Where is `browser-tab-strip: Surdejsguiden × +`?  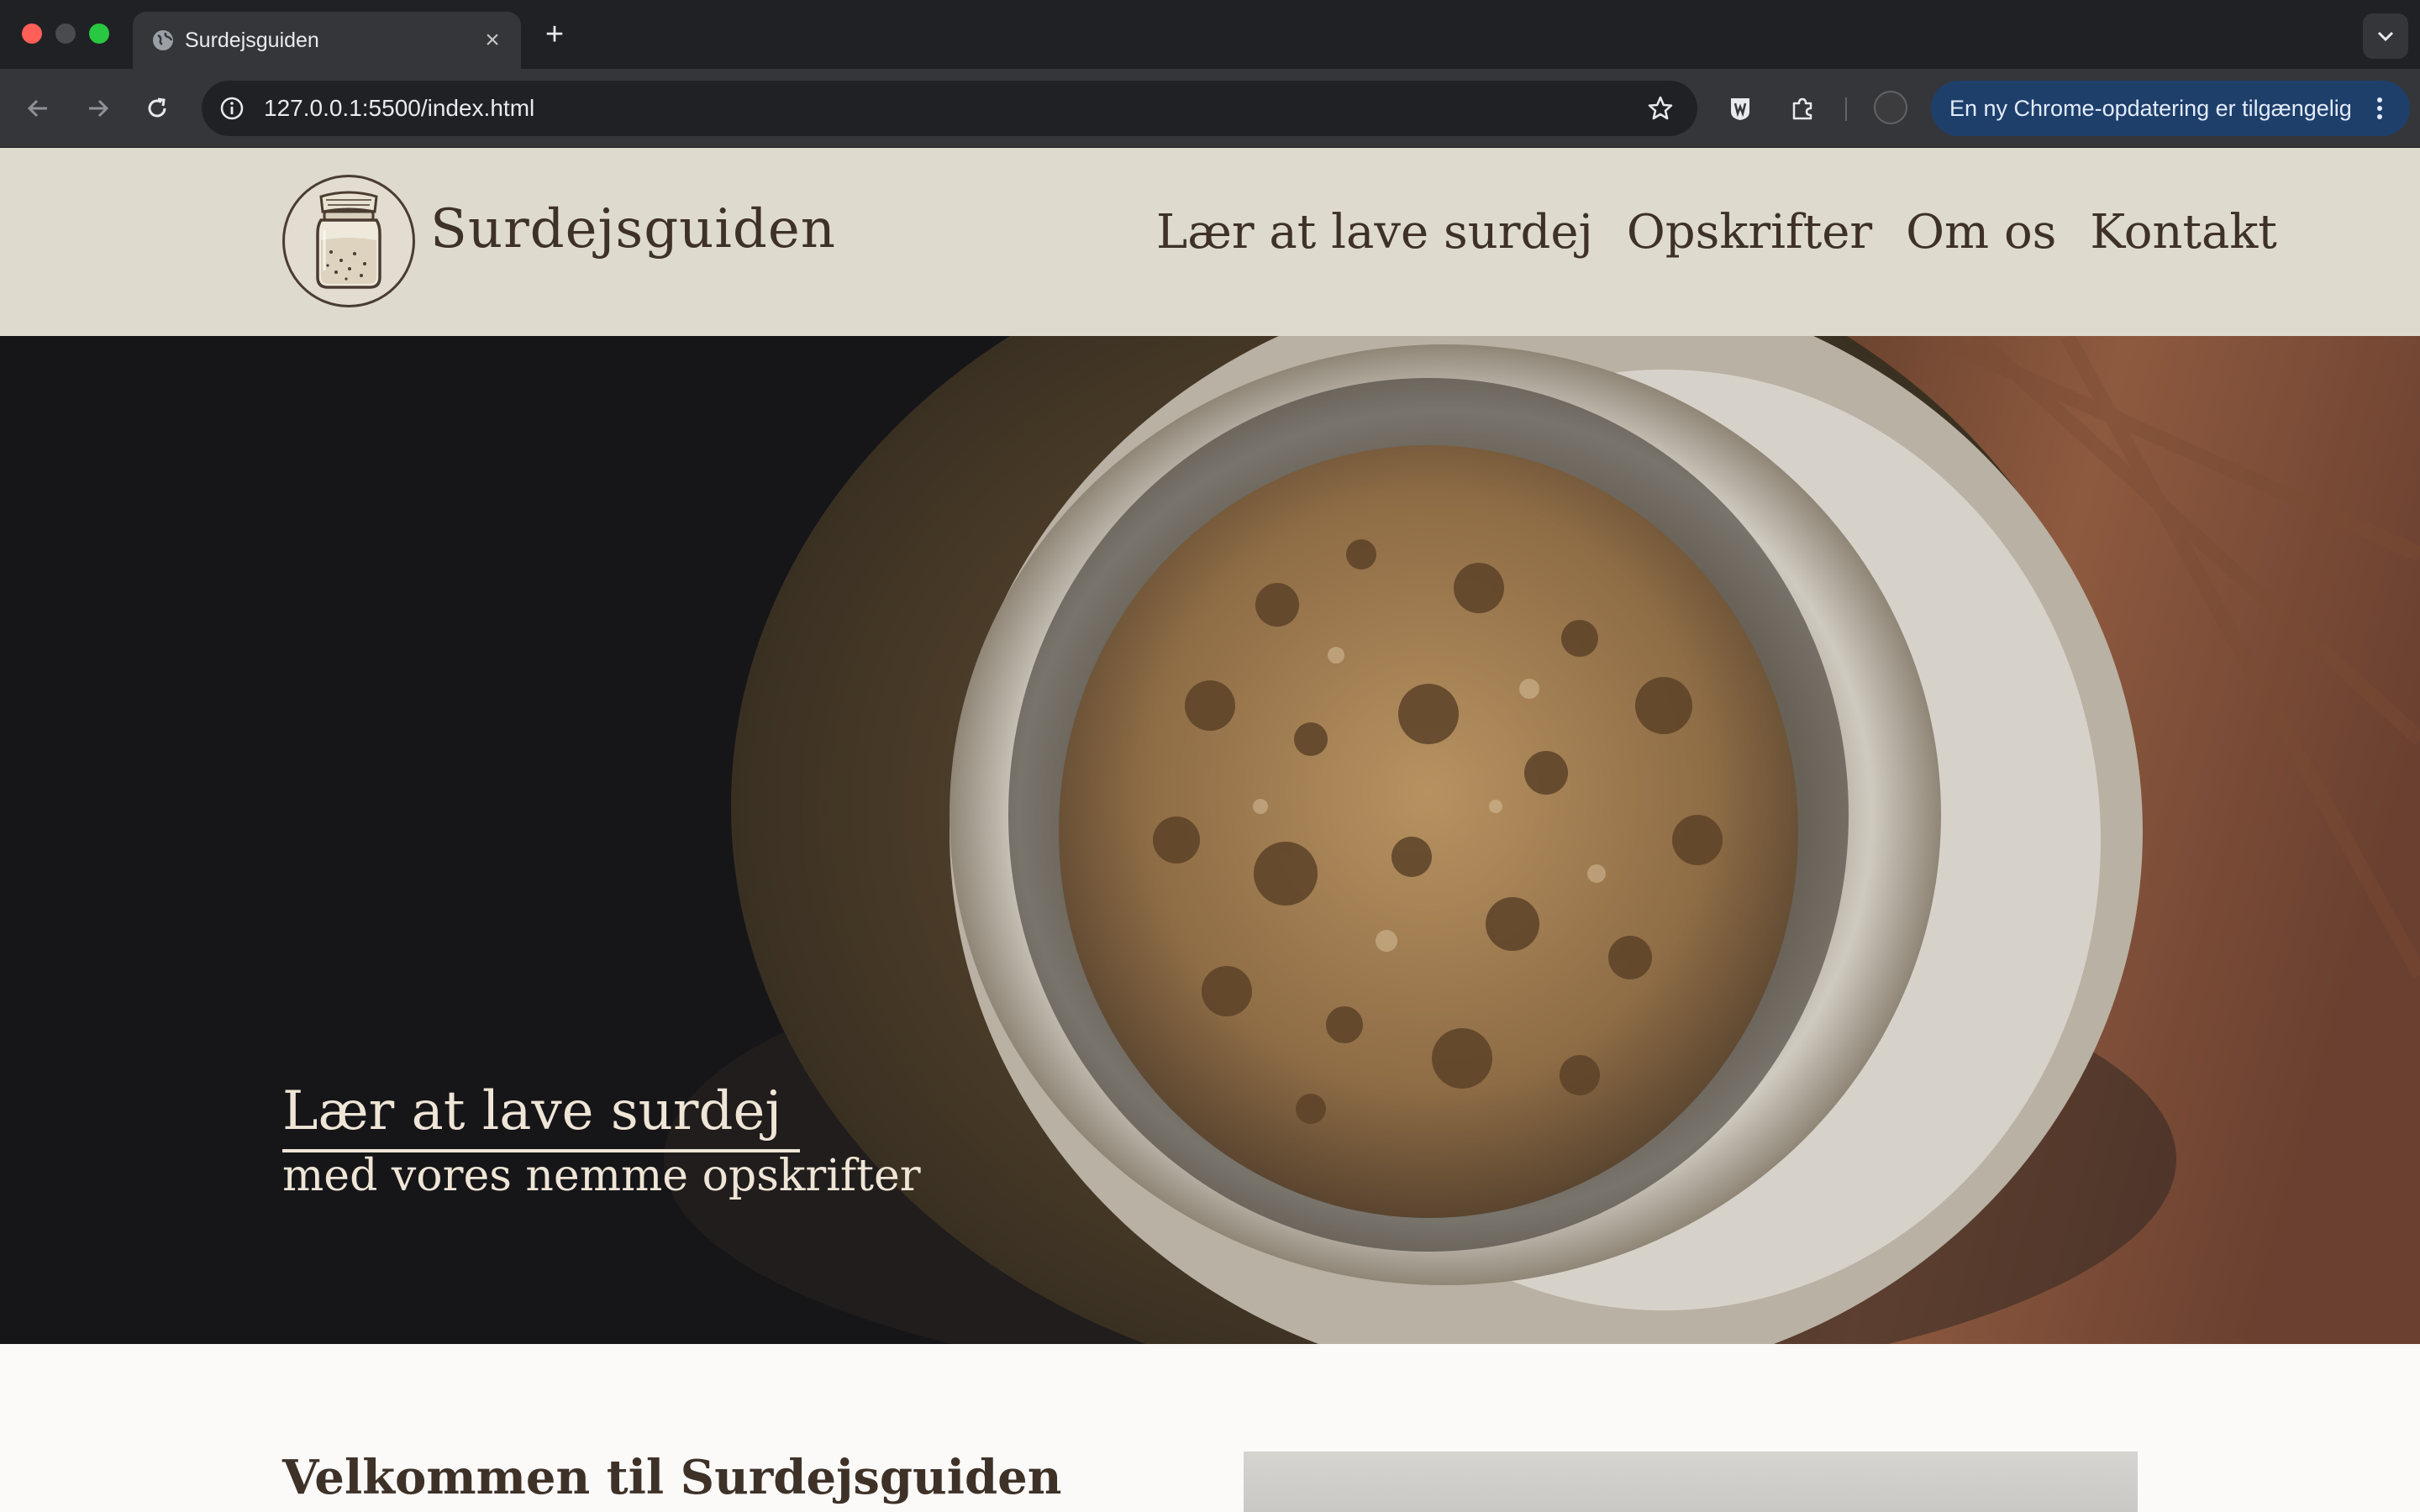 browser-tab-strip: Surdejsguiden × + is located at coordinates (1210, 34).